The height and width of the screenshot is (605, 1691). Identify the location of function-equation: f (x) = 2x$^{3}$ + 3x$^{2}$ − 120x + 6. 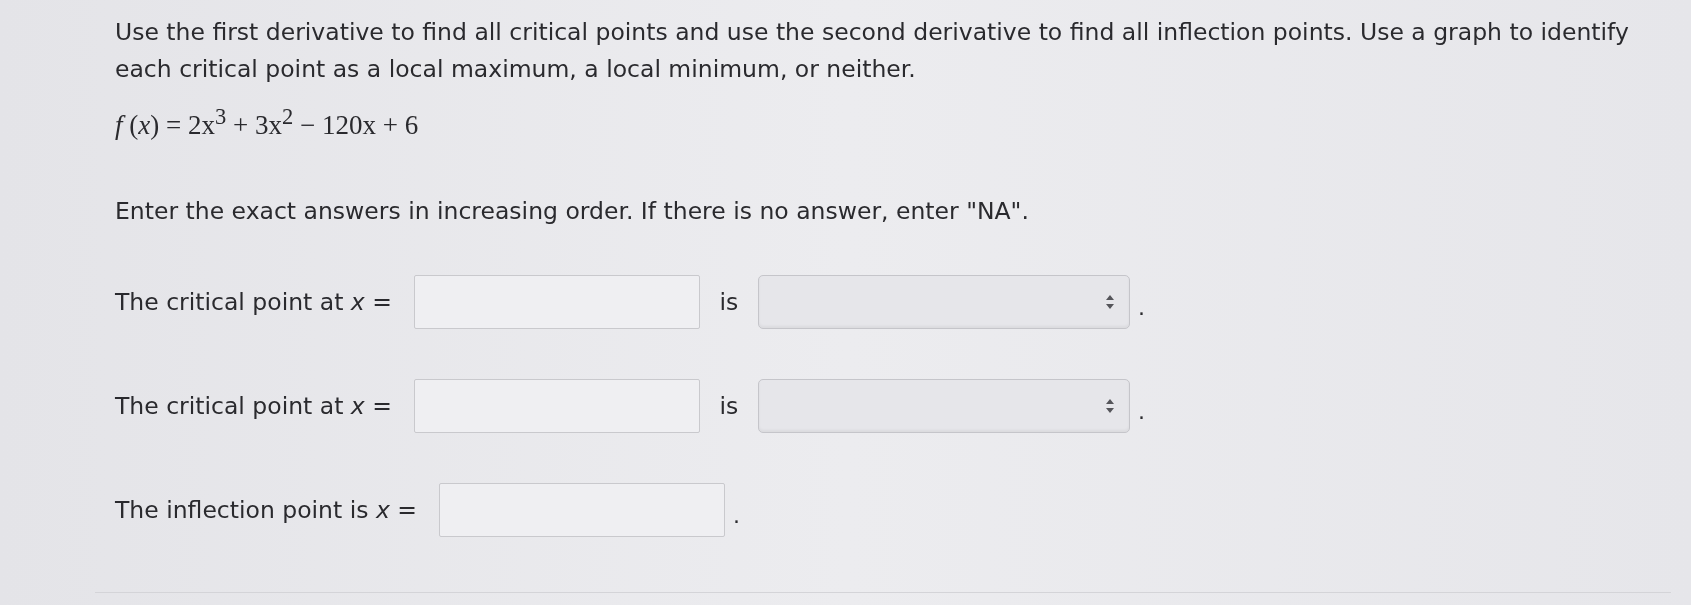
(267, 122).